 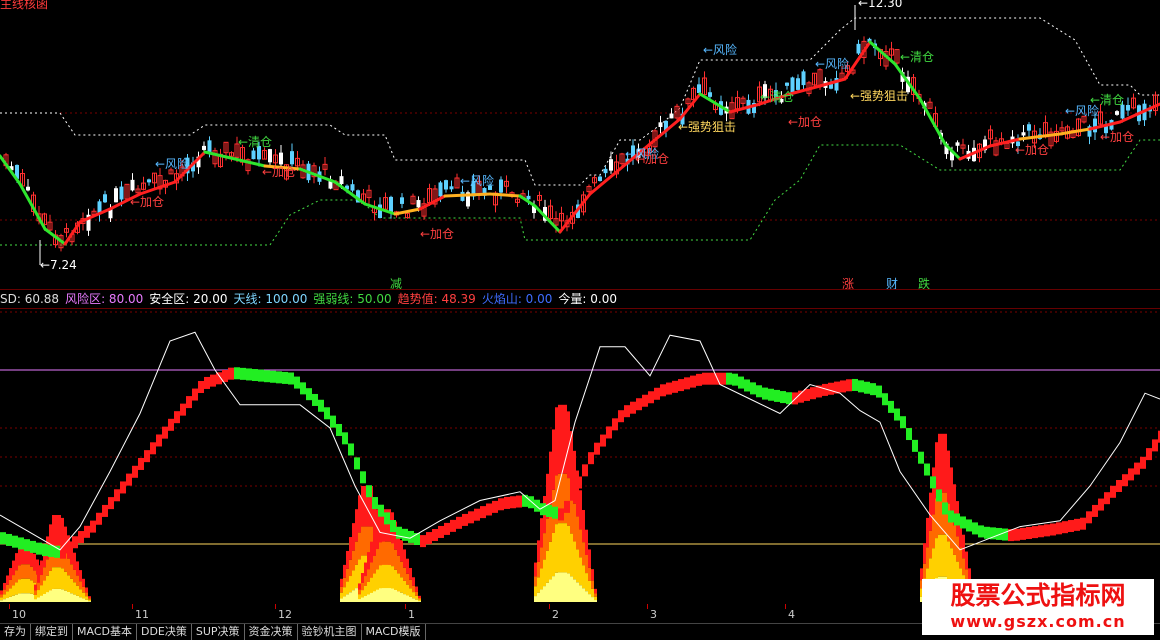 I want to click on template-tab: 资金决策, so click(x=271, y=632).